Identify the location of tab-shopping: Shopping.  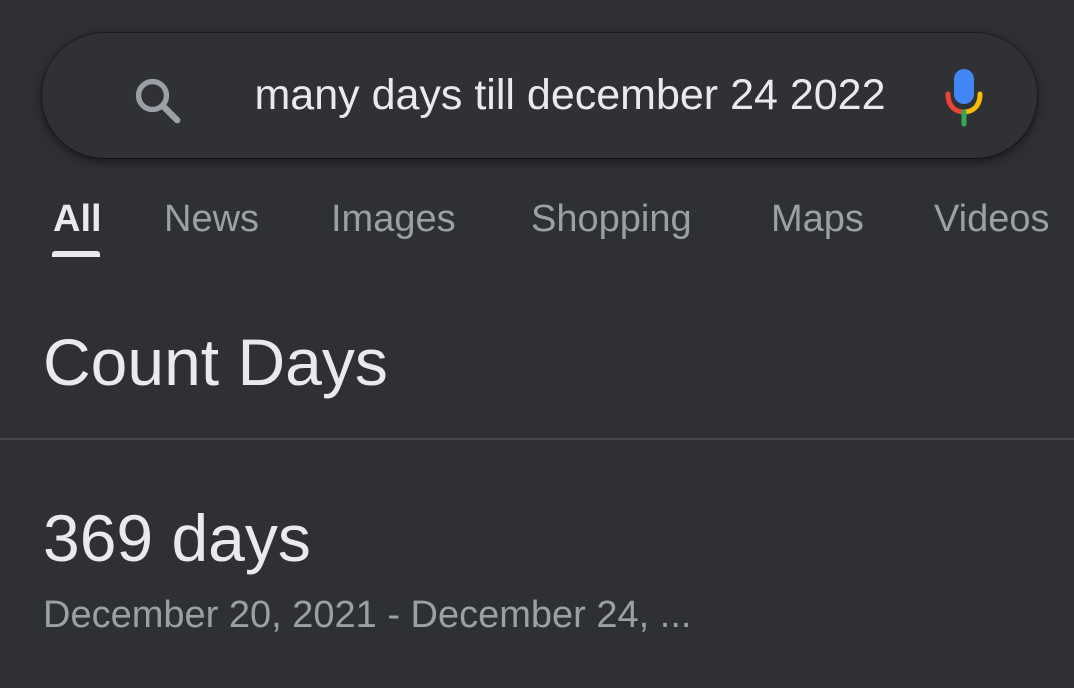
(611, 219).